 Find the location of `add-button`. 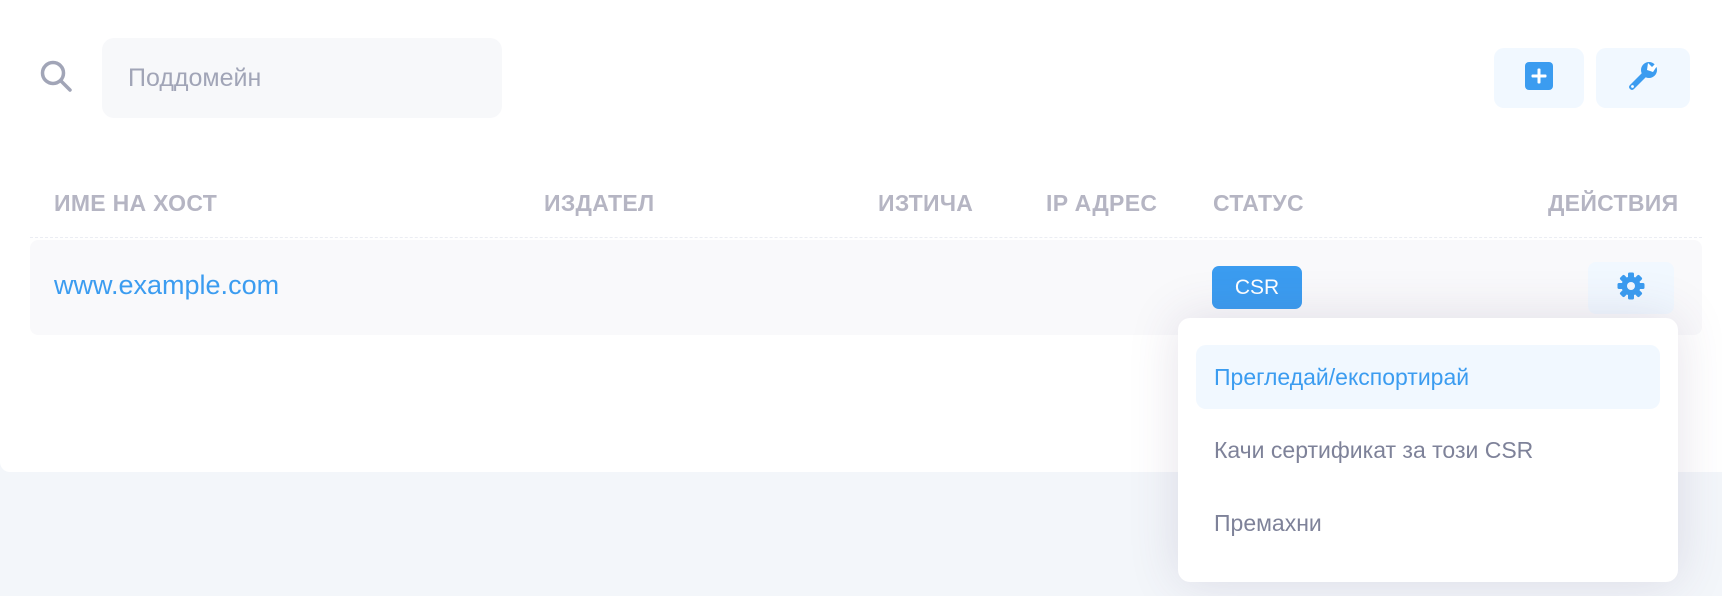

add-button is located at coordinates (1539, 78).